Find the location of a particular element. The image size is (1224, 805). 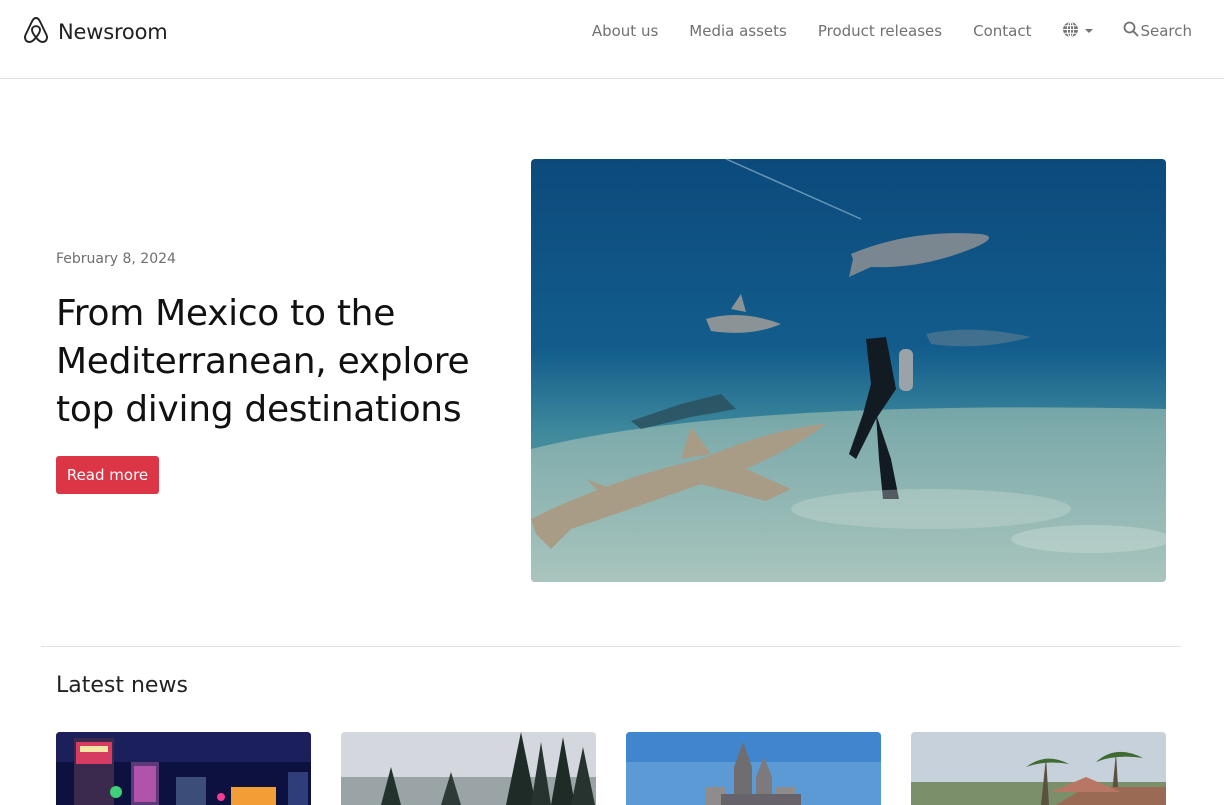

latest-news-heading: Latest news is located at coordinates (122, 685).